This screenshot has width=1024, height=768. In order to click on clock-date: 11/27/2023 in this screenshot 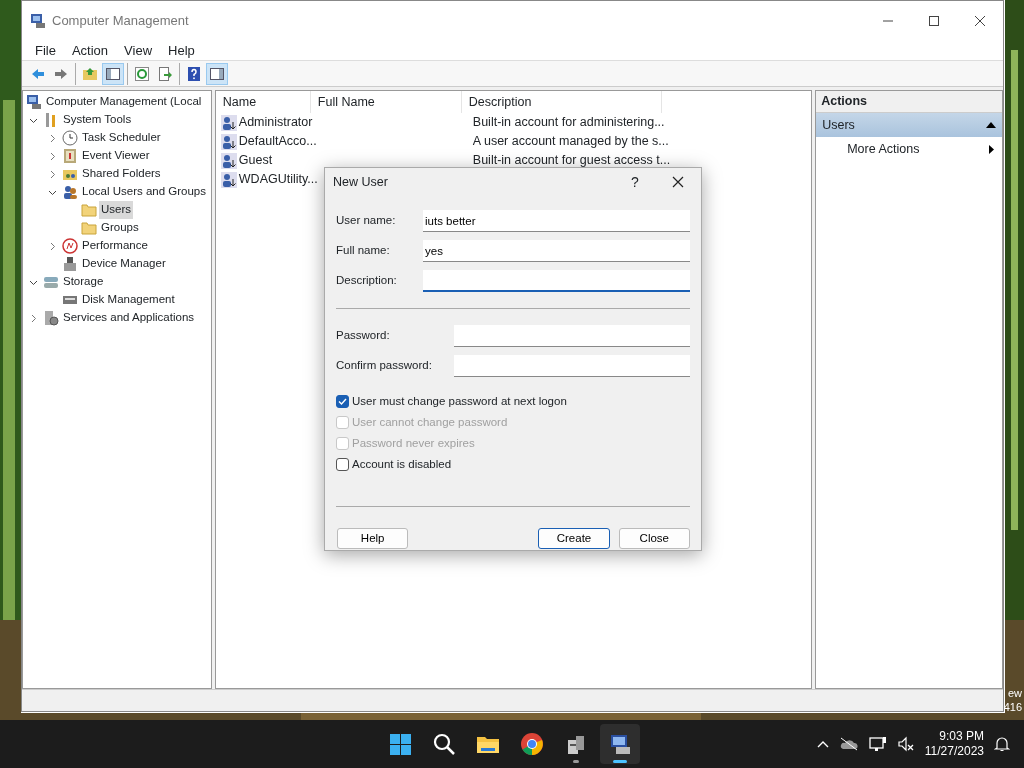, I will do `click(954, 751)`.